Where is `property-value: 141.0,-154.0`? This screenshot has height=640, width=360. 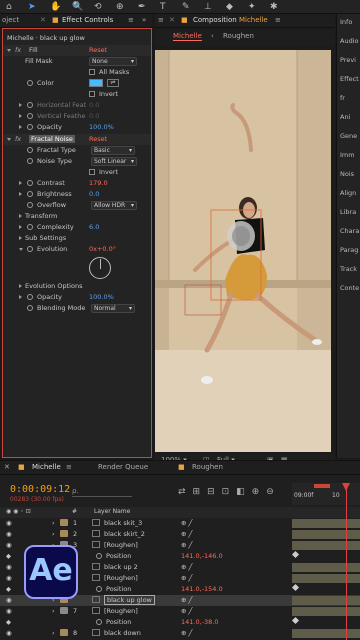 property-value: 141.0,-154.0 is located at coordinates (202, 589).